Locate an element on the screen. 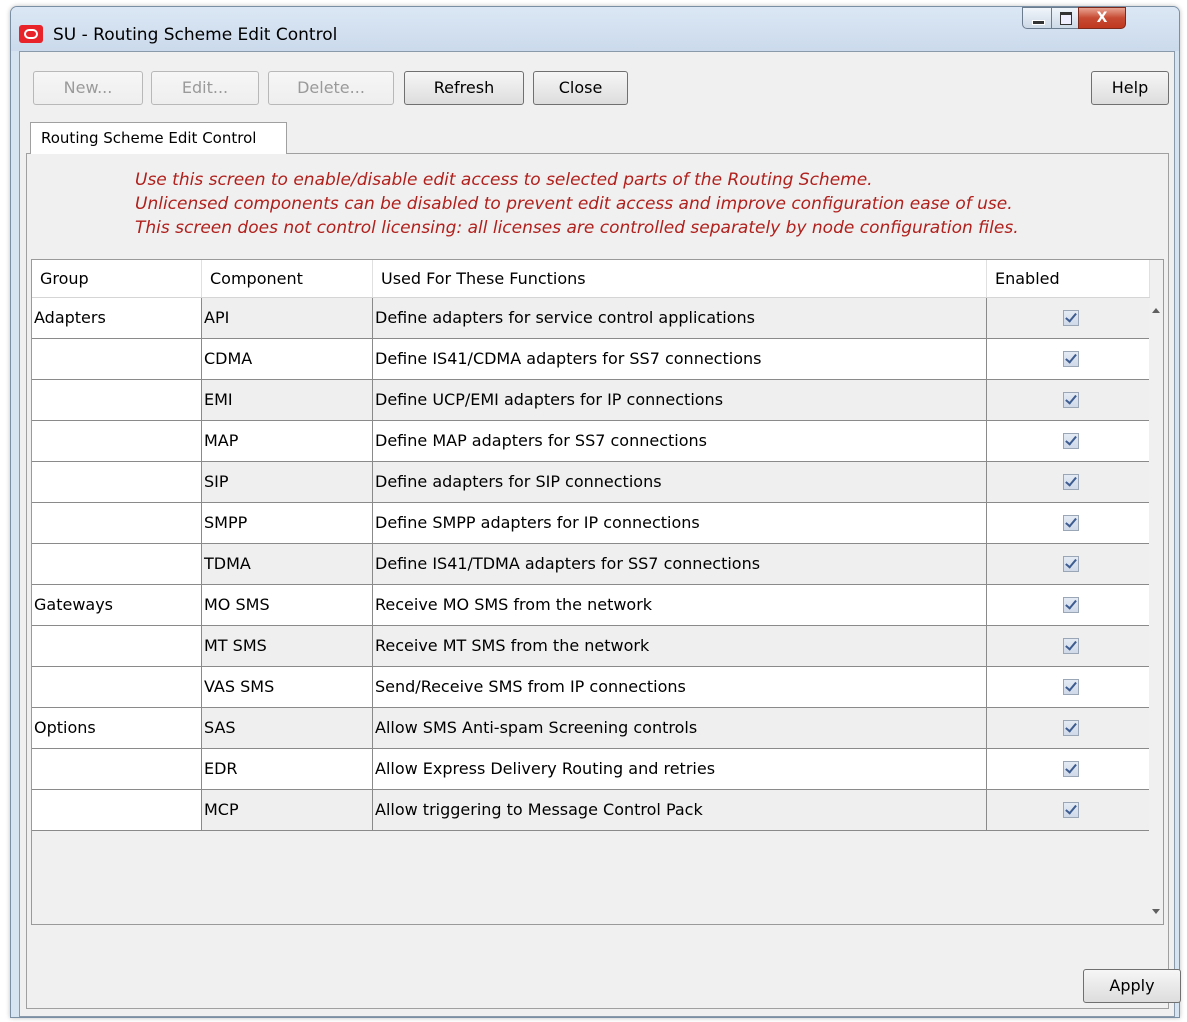  function-cell: Receive MO SMS from the network is located at coordinates (680, 605).